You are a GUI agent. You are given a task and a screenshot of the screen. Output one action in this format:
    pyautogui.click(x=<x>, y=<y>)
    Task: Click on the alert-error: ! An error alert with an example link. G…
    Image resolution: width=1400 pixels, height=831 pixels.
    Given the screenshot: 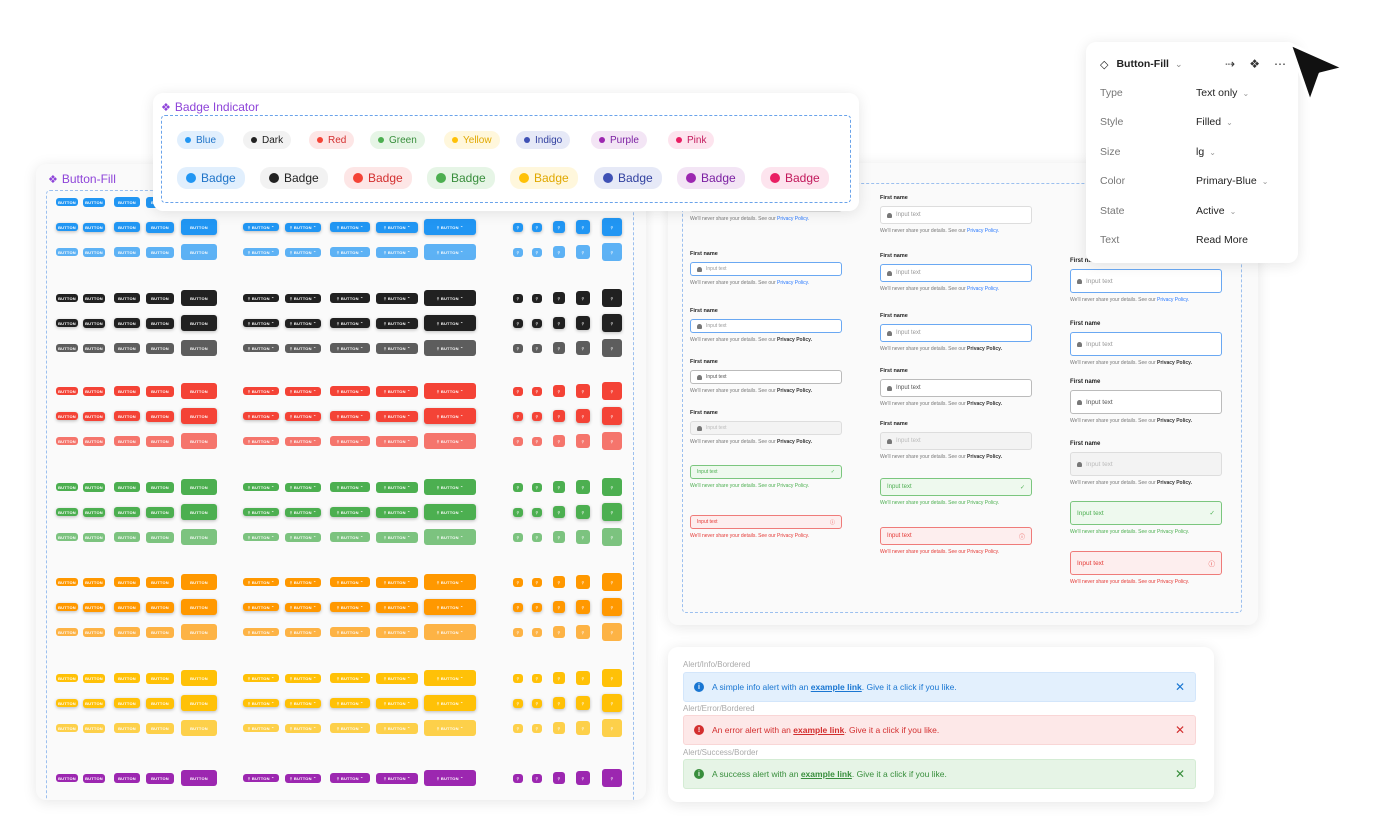 What is the action you would take?
    pyautogui.click(x=939, y=730)
    